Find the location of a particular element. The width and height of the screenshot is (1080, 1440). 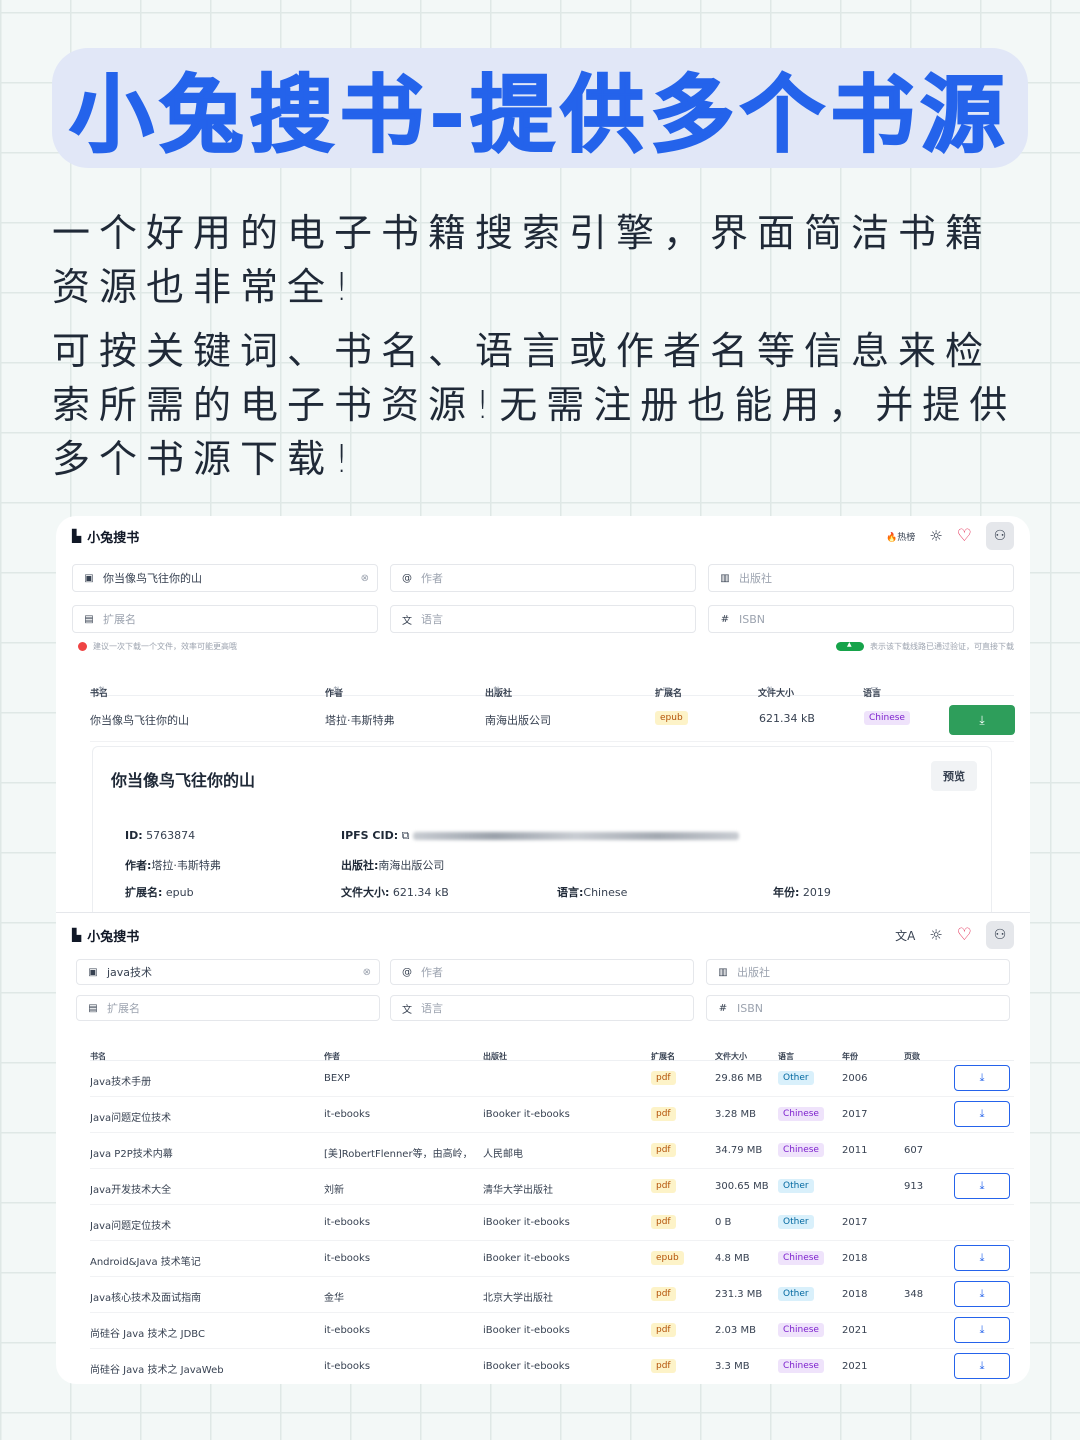

extension-placeholder: 扩展名 is located at coordinates (123, 1008).